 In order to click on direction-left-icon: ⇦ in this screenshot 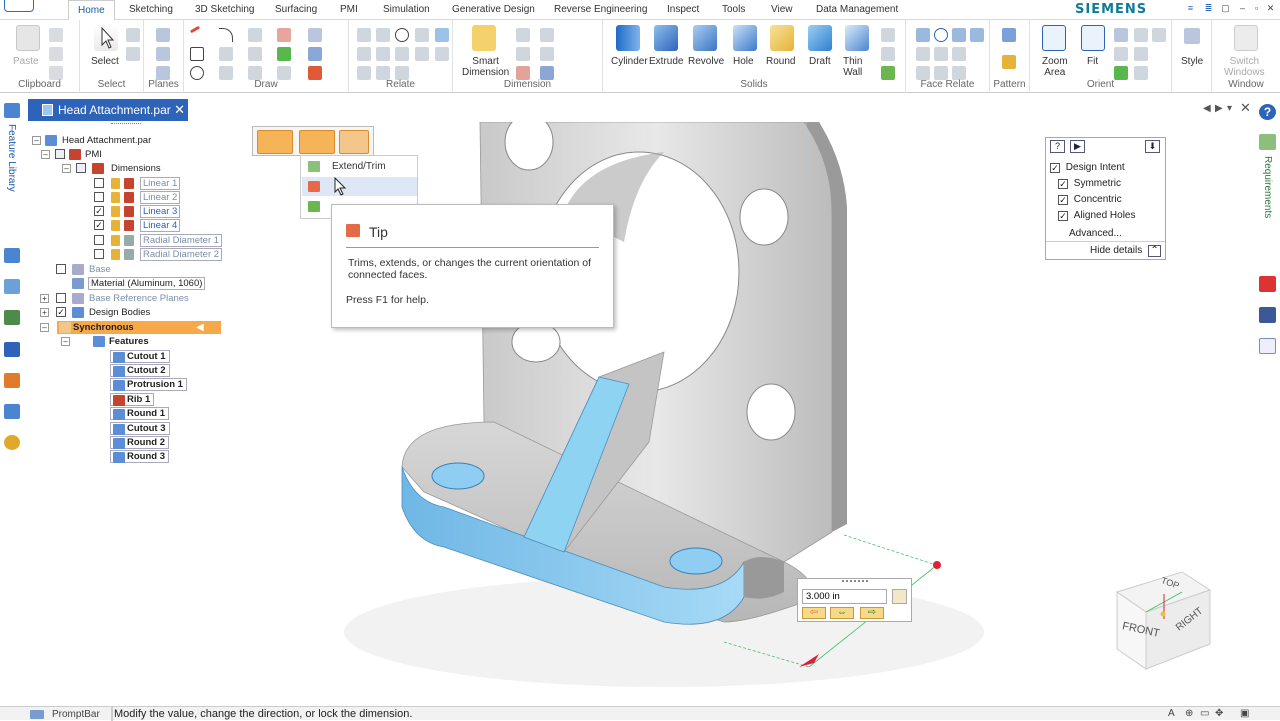, I will do `click(814, 613)`.